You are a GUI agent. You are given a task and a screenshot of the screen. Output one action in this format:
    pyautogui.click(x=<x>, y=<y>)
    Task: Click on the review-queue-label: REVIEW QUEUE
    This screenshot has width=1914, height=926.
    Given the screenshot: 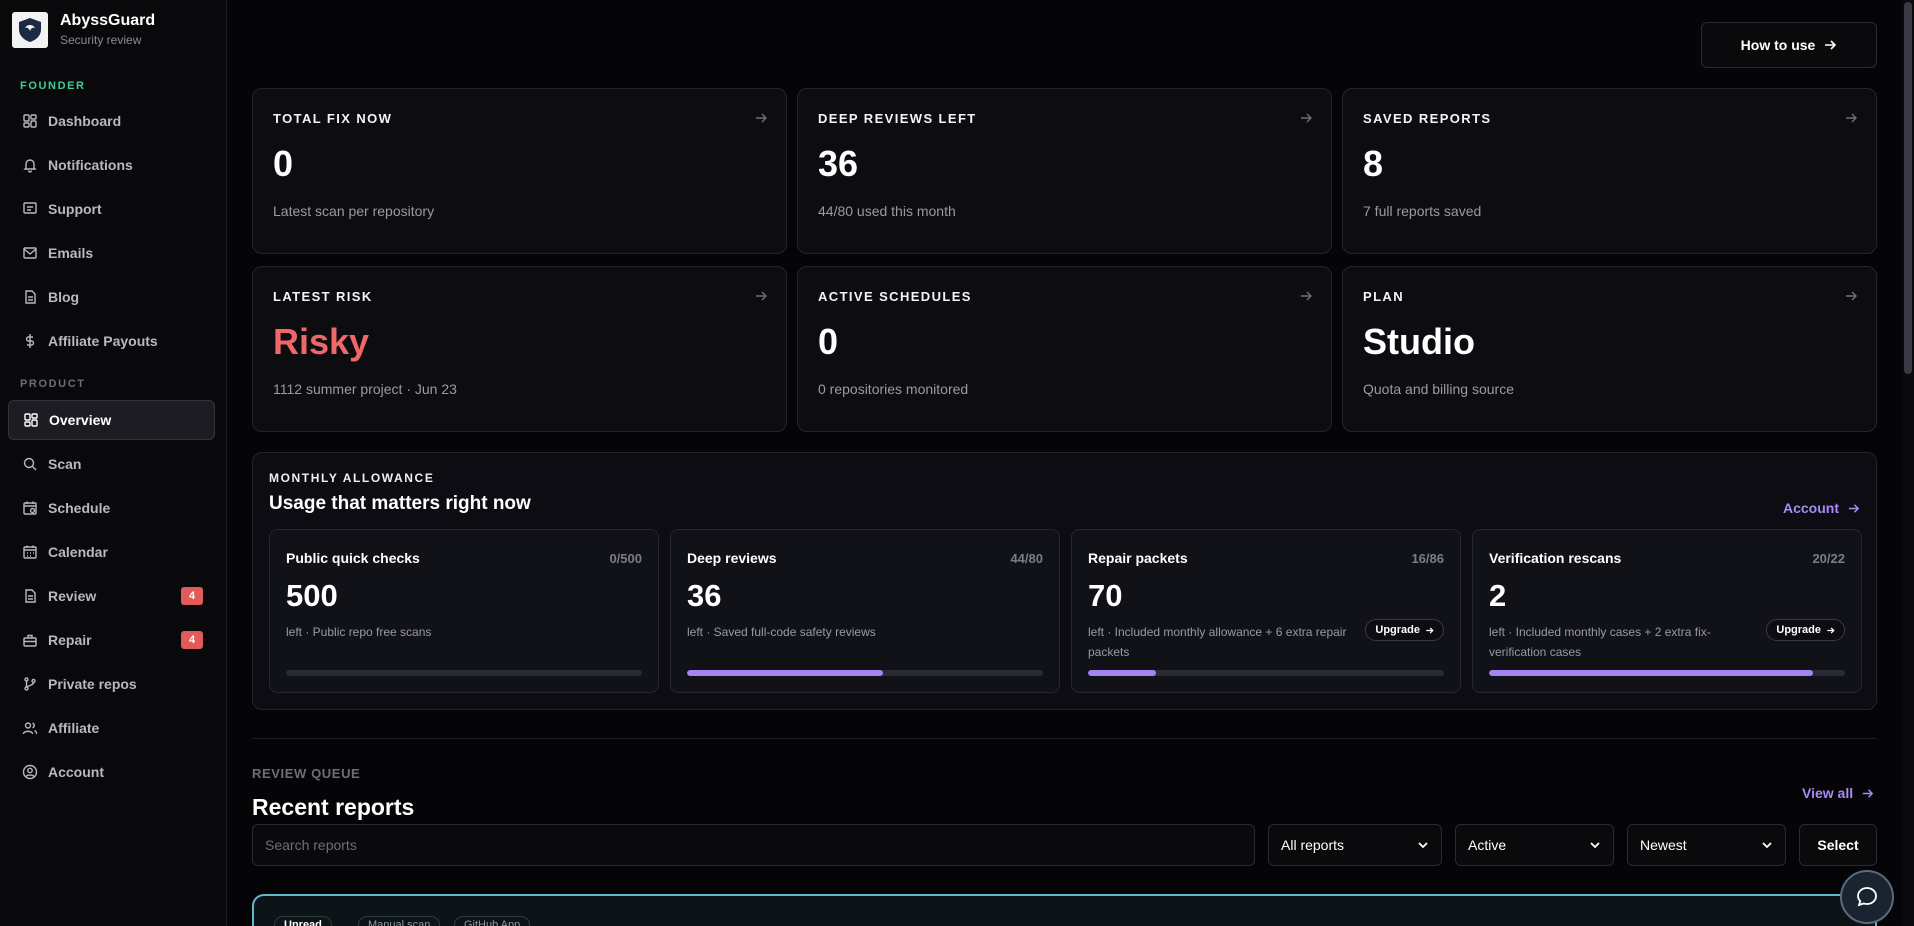 What is the action you would take?
    pyautogui.click(x=306, y=773)
    